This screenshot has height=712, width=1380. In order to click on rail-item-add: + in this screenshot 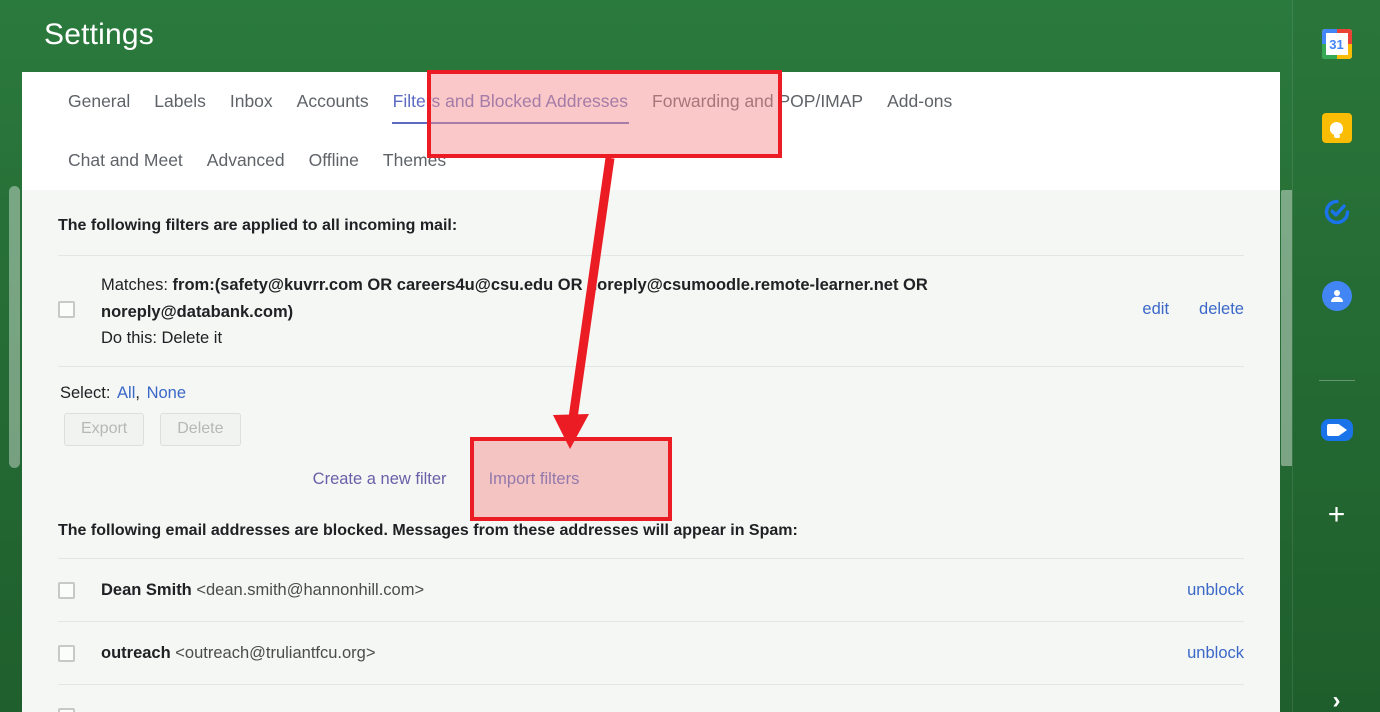, I will do `click(1337, 515)`.